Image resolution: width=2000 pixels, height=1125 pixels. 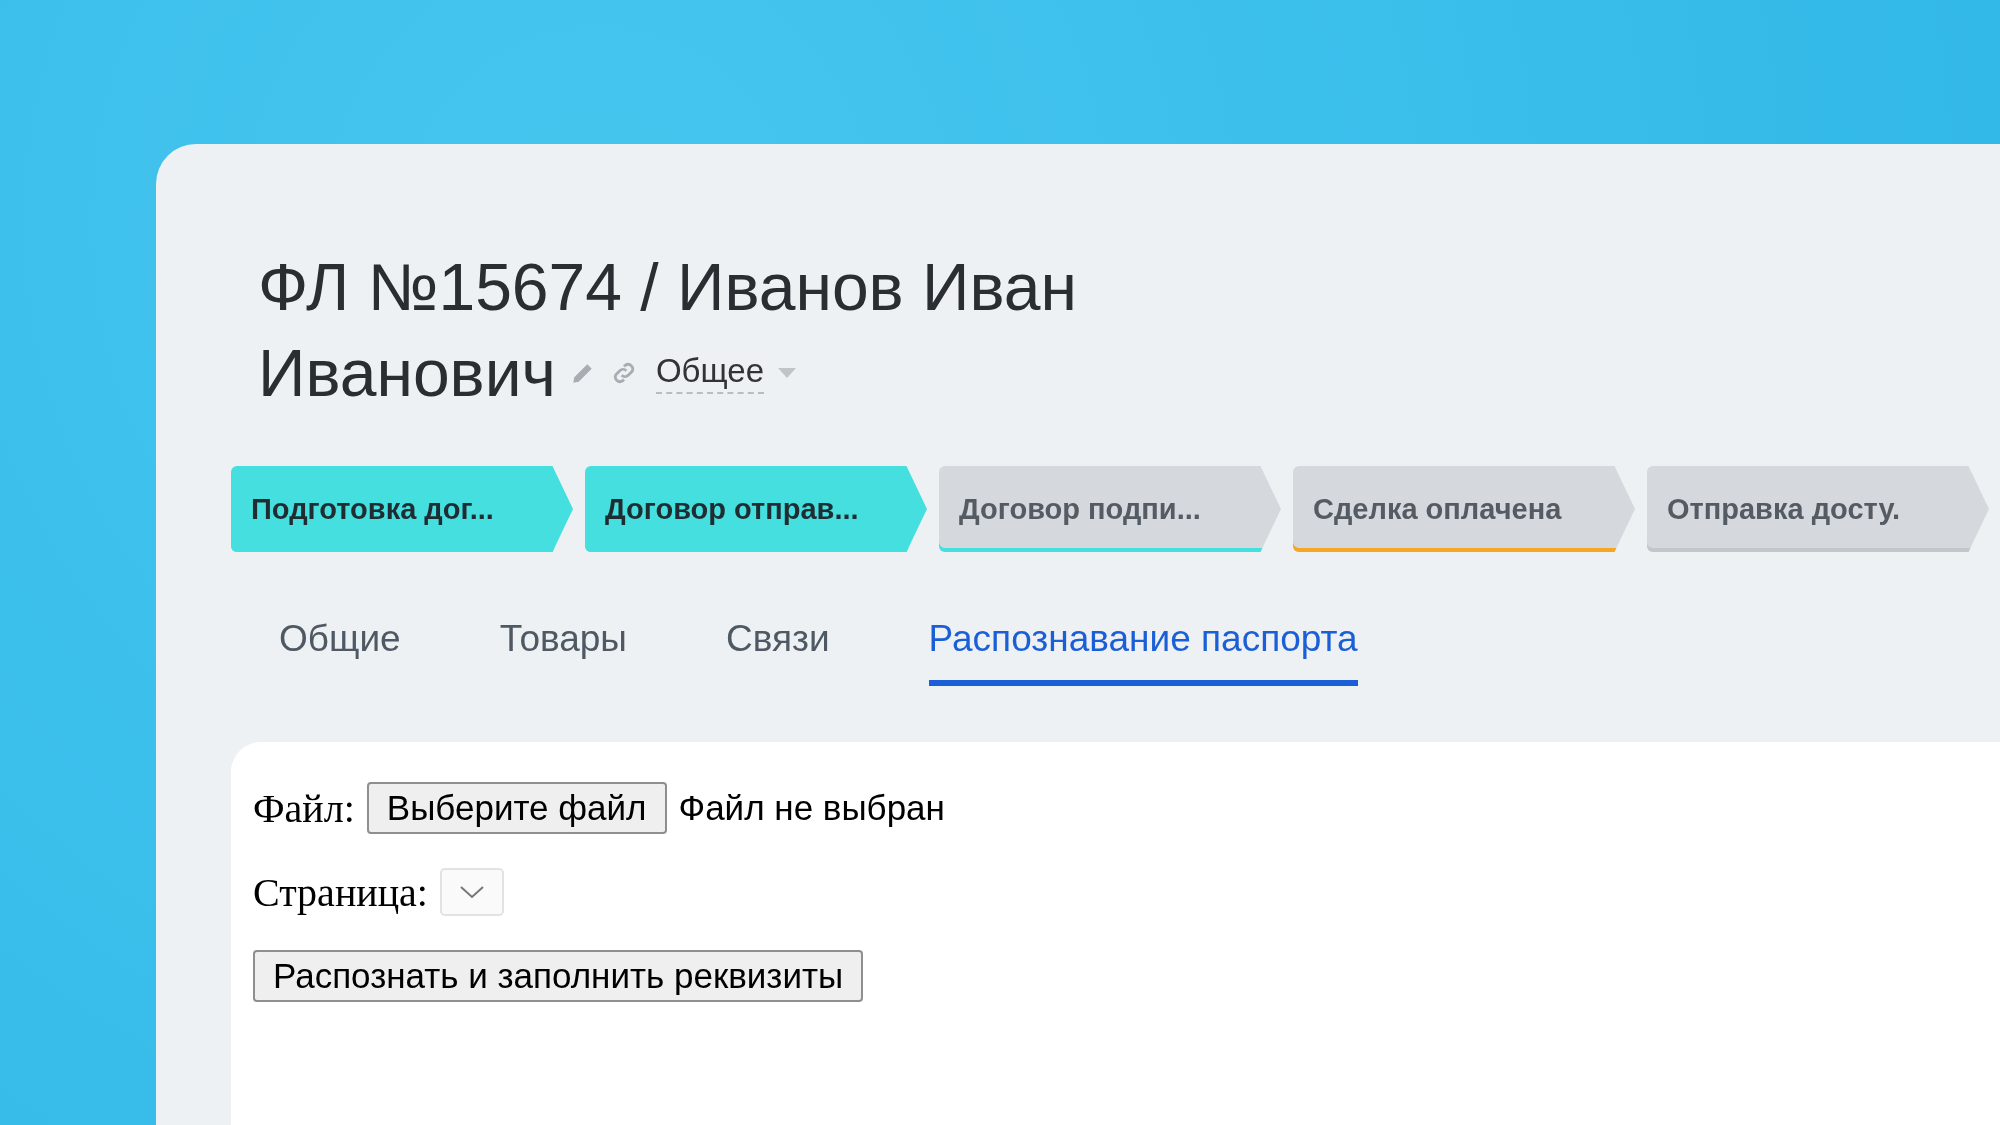 I want to click on file-status: Файл не выбран, so click(x=811, y=808).